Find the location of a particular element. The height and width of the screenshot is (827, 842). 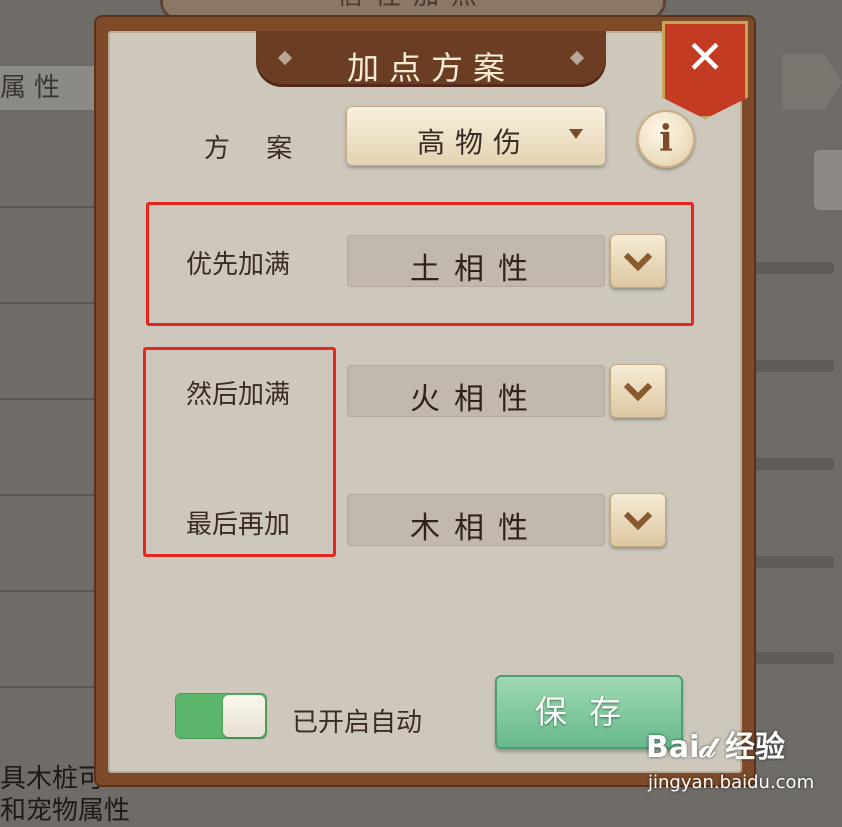

priority-2-dropdown-button is located at coordinates (638, 391).